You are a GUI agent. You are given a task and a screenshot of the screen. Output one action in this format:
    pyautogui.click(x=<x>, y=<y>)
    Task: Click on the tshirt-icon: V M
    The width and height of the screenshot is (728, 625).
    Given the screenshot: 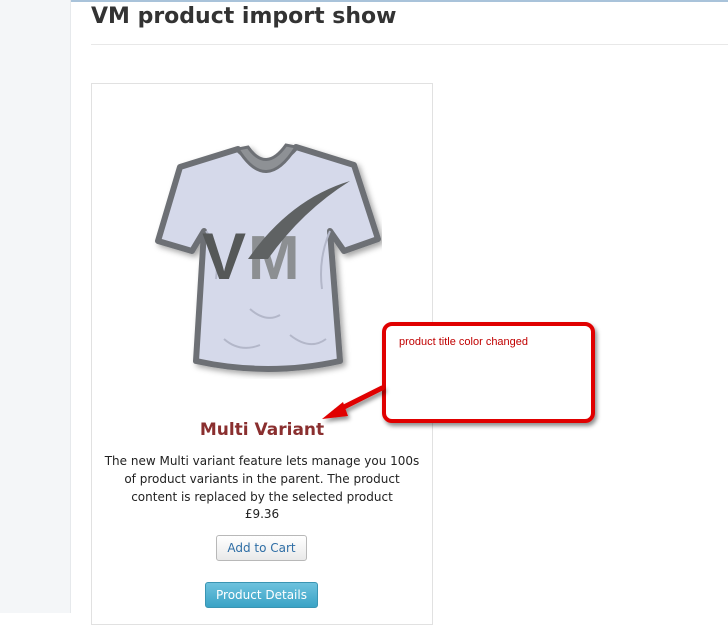 What is the action you would take?
    pyautogui.click(x=268, y=257)
    